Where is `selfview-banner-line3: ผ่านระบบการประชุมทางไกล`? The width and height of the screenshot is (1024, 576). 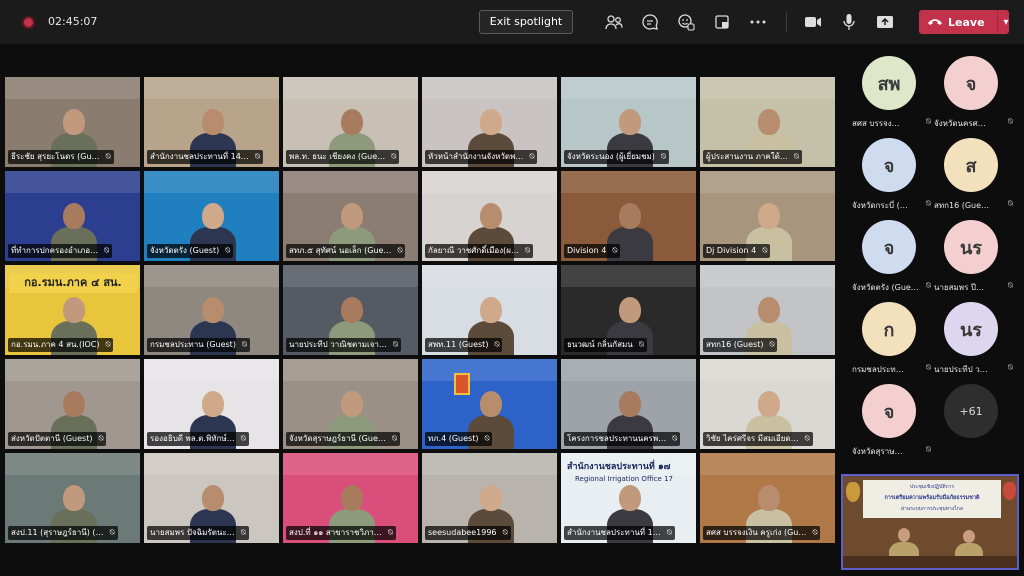 selfview-banner-line3: ผ่านระบบการประชุมทางไกล is located at coordinates (932, 509).